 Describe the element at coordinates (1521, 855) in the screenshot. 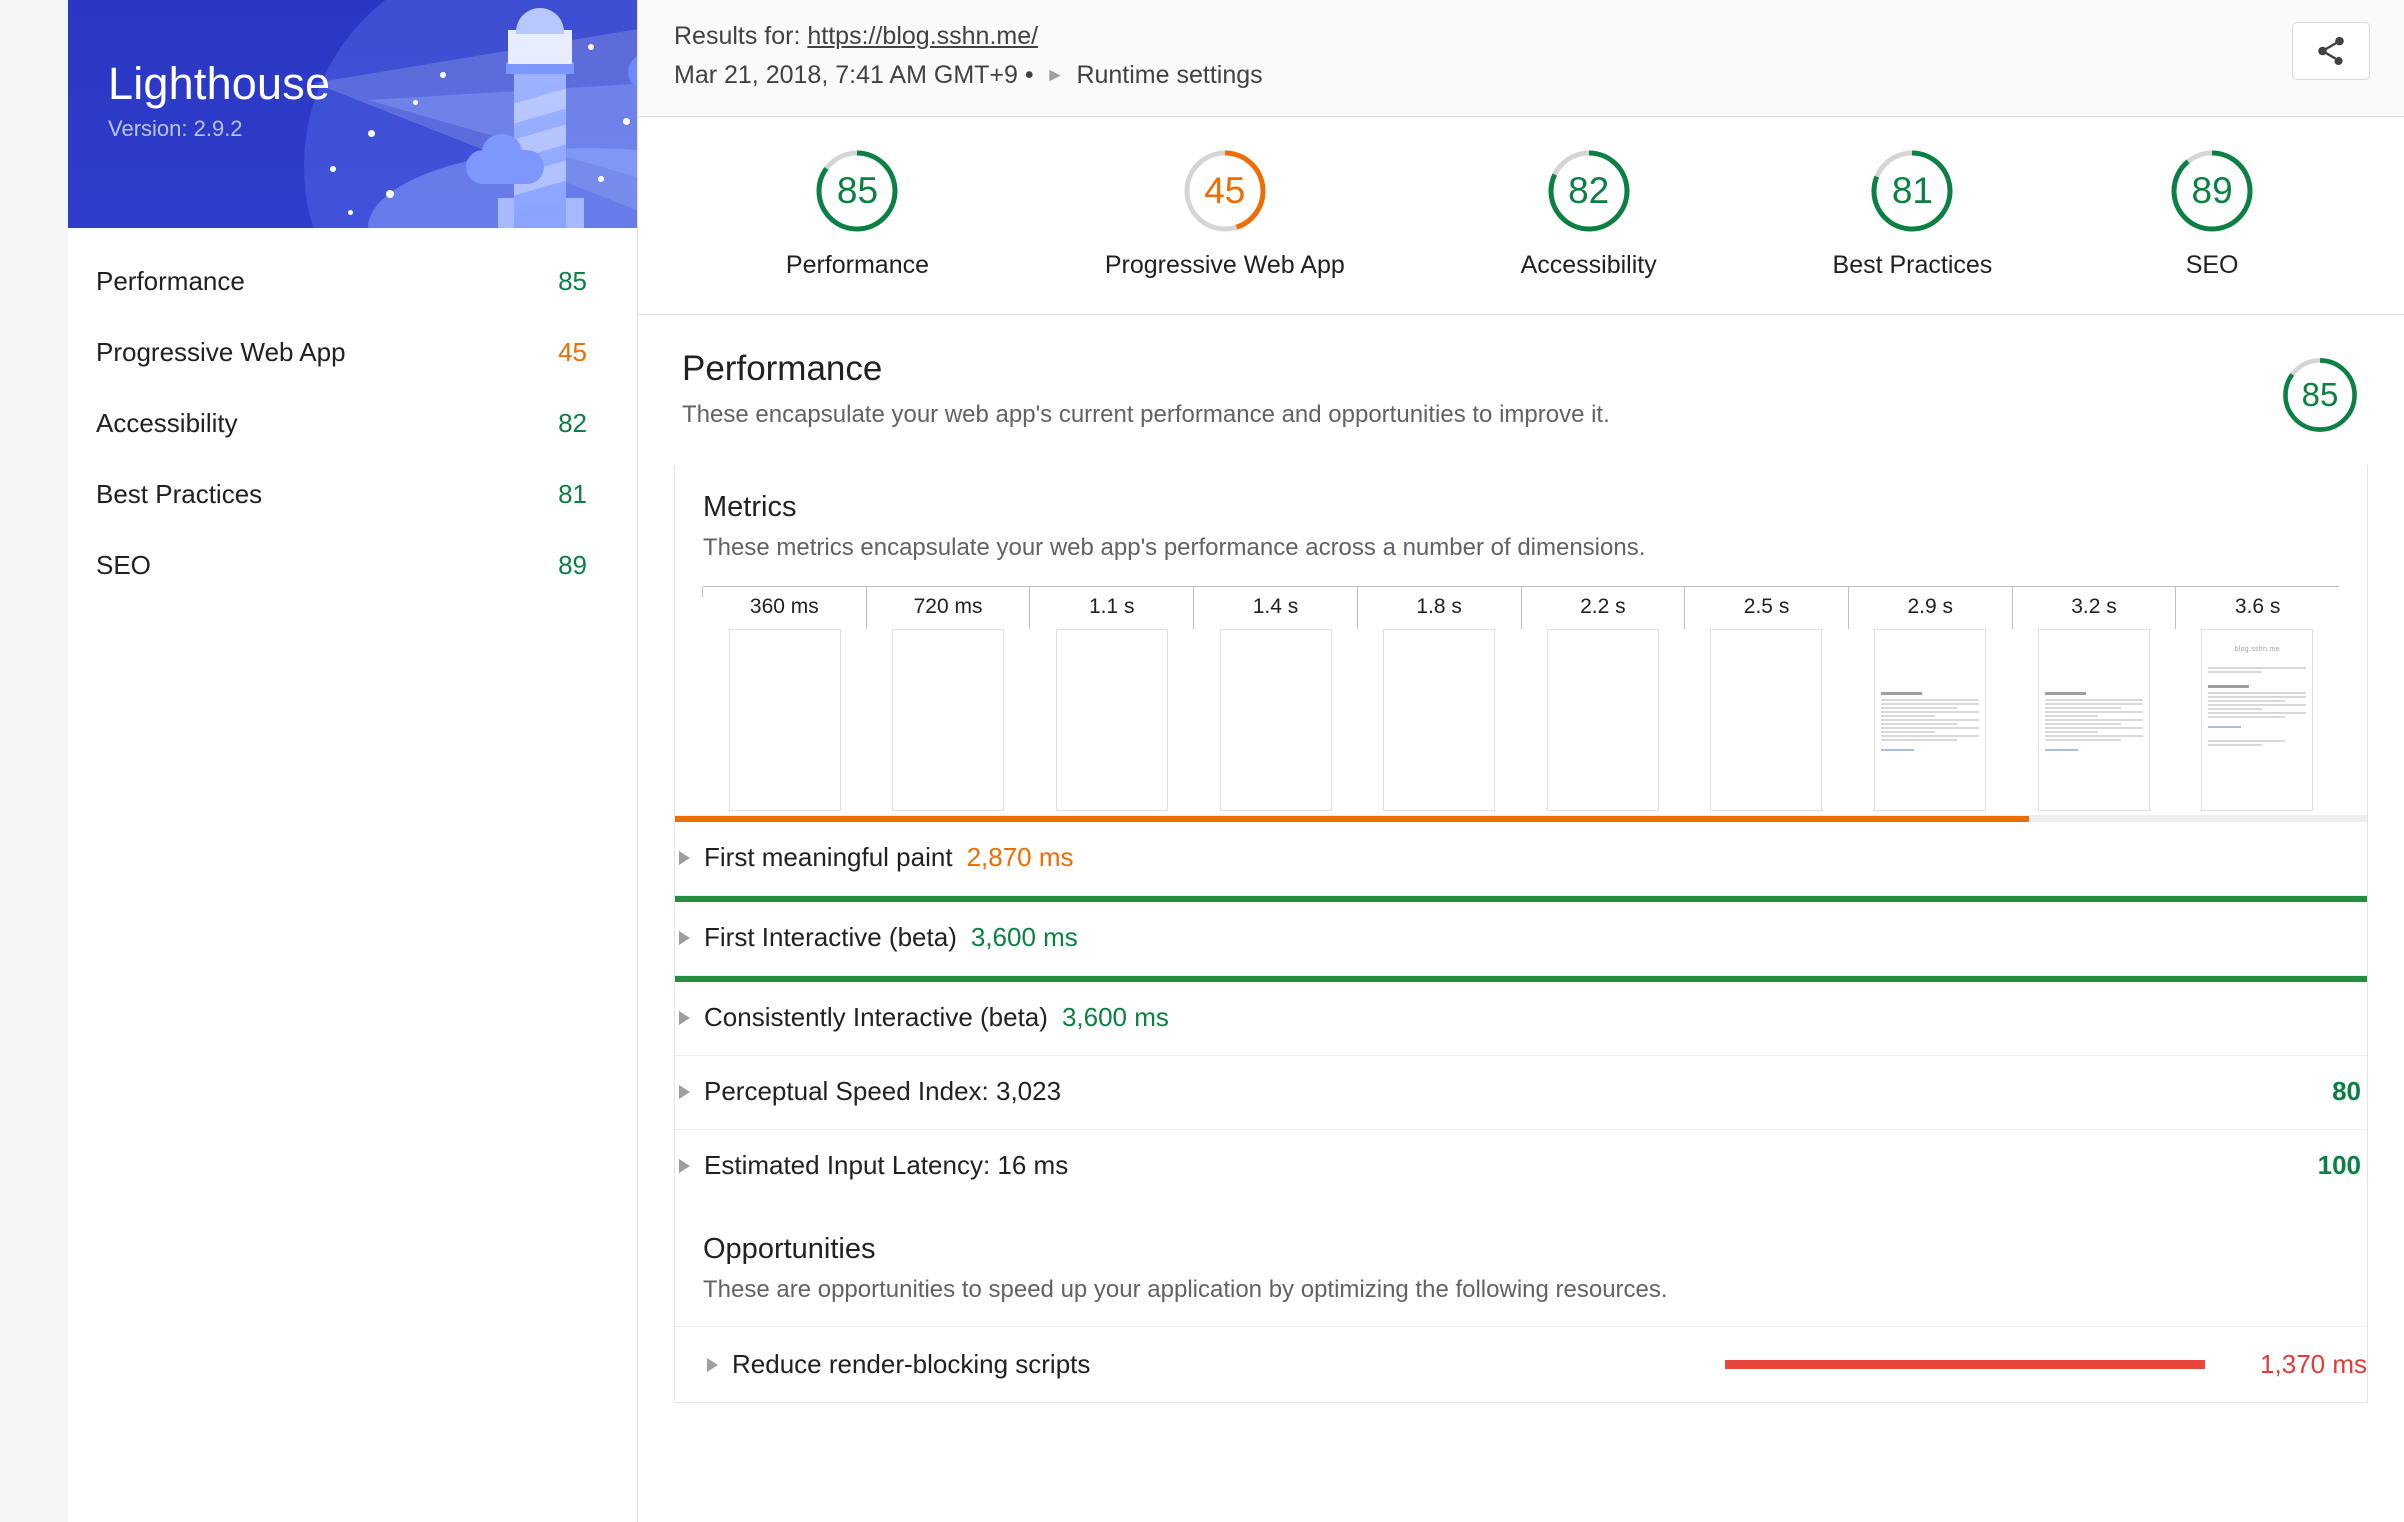

I see `metric-row: First meaningful paint 2,870 ms` at that location.